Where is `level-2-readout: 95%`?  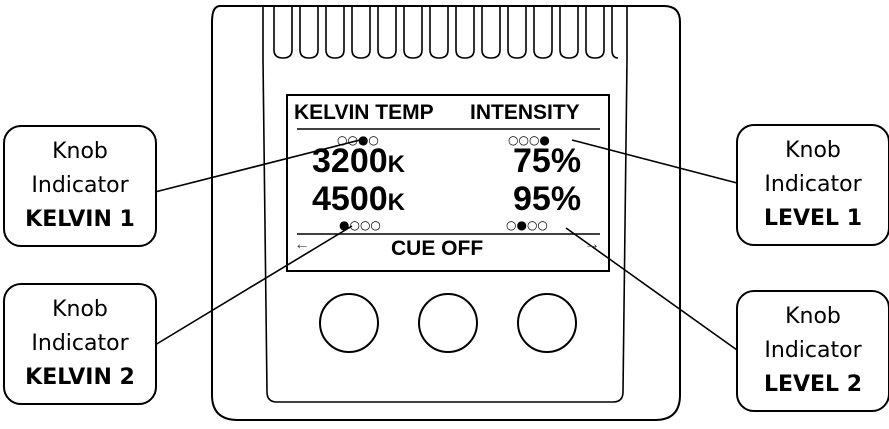 level-2-readout: 95% is located at coordinates (547, 199).